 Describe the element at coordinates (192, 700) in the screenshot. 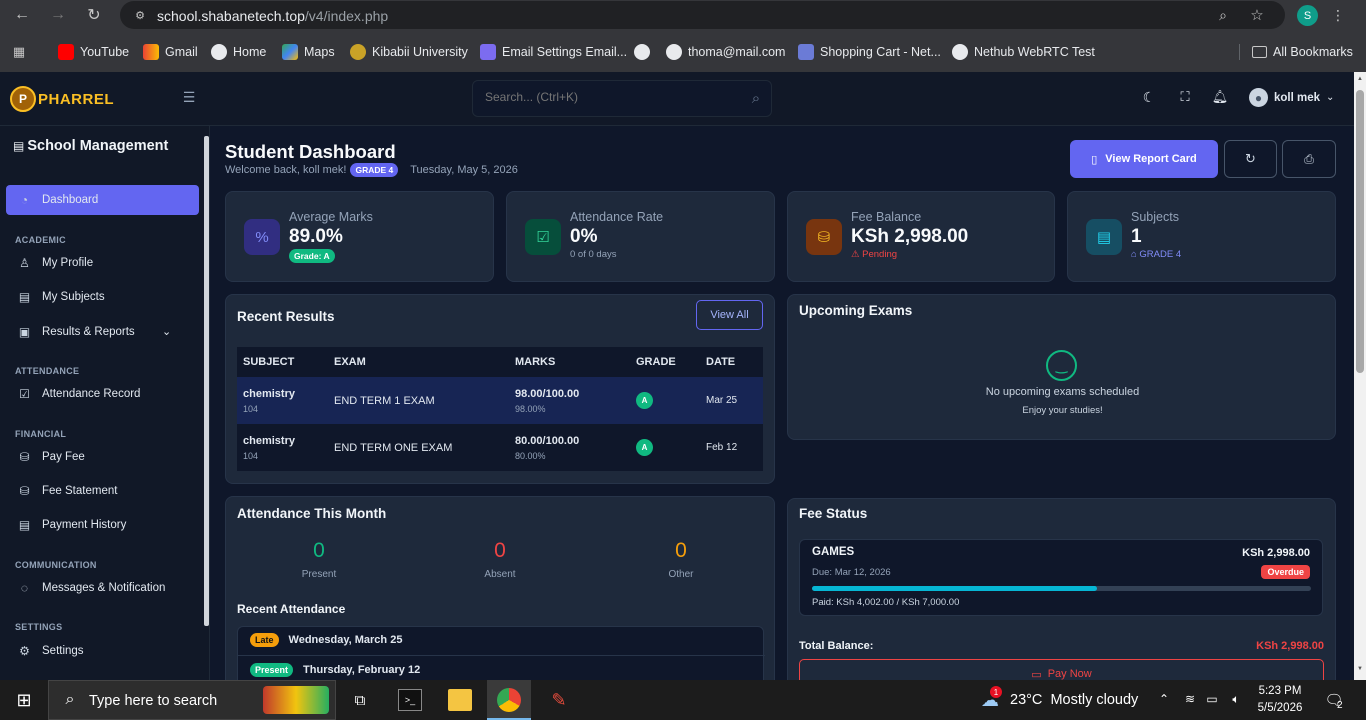

I see `taskbar-search: ⌕ Type here to search` at that location.